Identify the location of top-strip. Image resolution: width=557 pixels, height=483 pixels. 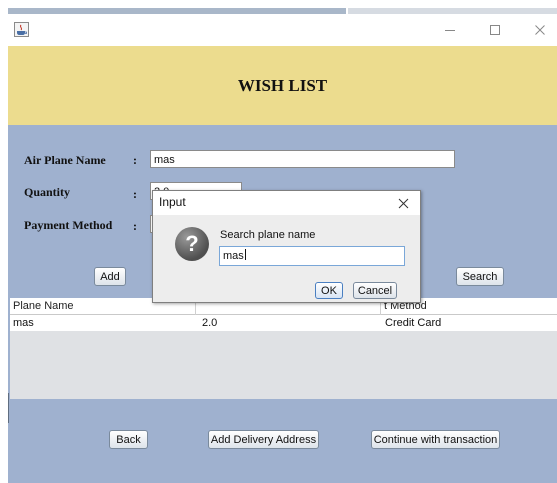
(278, 7).